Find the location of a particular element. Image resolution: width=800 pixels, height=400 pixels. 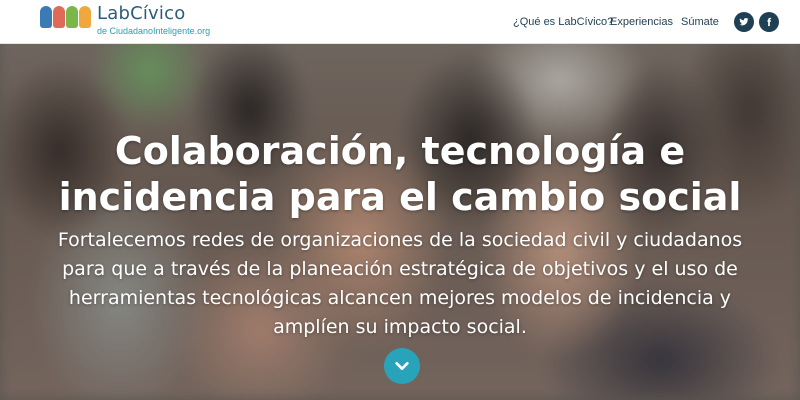

main-nav: ¿Qué es LabCívico? Experiencias Súmate is located at coordinates (400, 22).